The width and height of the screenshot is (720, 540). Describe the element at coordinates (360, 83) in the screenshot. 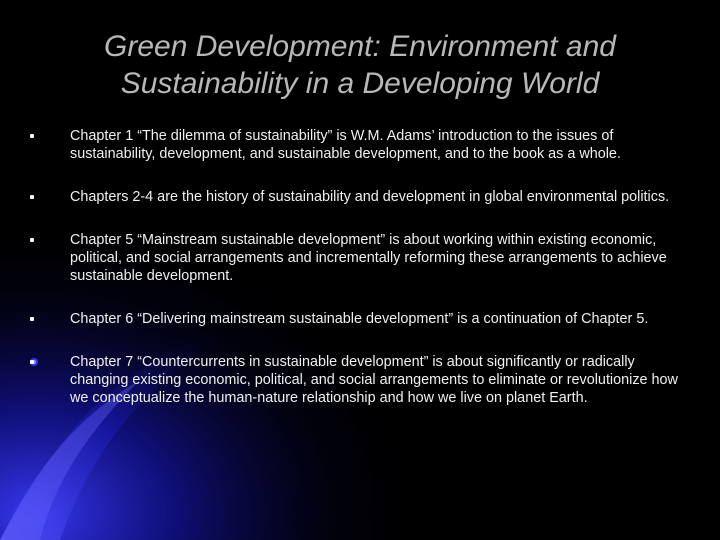

I see `title-line-2: Sustainability in a Developing World` at that location.